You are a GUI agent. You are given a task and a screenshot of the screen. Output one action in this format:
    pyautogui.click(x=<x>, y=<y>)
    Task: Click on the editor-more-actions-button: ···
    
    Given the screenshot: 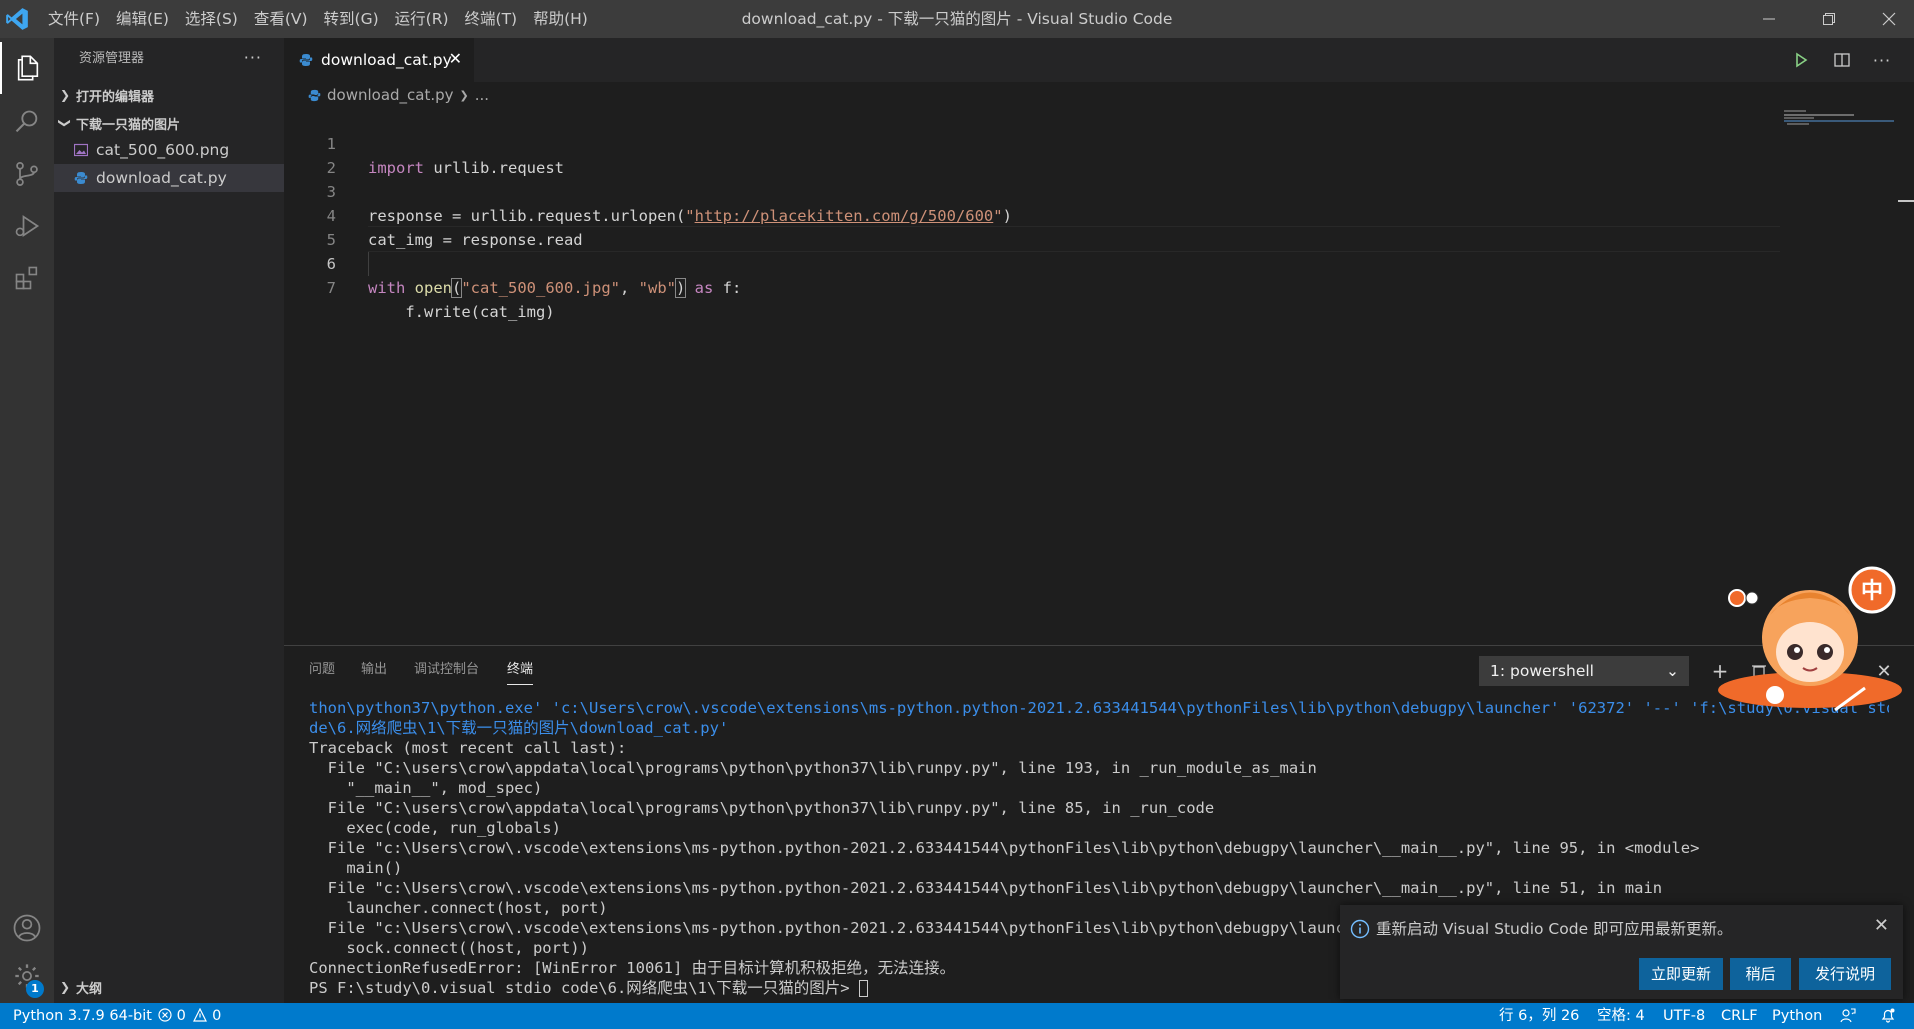 What is the action you would take?
    pyautogui.click(x=1882, y=60)
    